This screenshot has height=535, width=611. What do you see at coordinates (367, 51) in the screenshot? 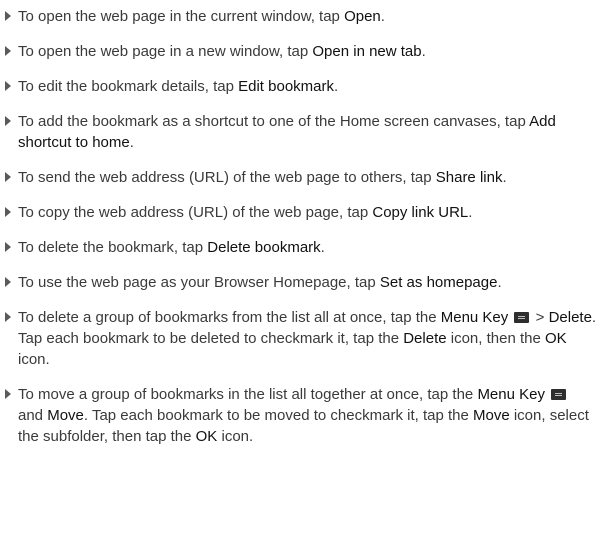
I see `item-emphasis: Open in new tab` at bounding box center [367, 51].